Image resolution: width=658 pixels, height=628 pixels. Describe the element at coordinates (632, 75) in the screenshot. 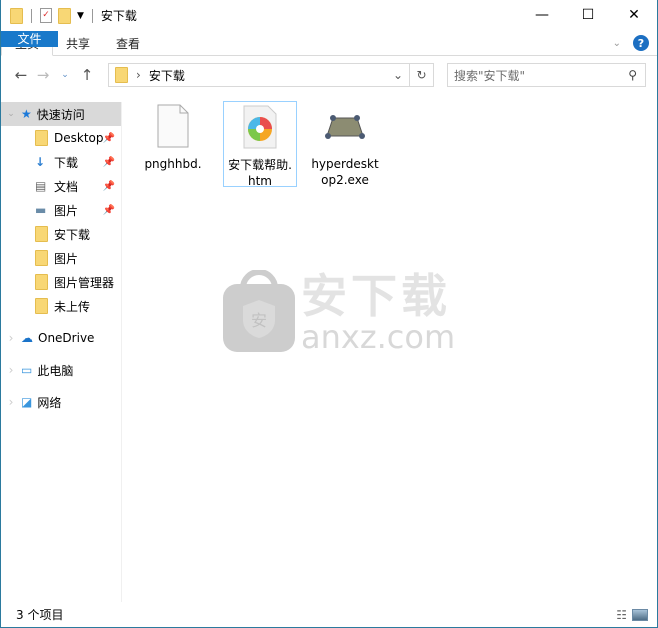

I see `search-icon: ⚲` at that location.